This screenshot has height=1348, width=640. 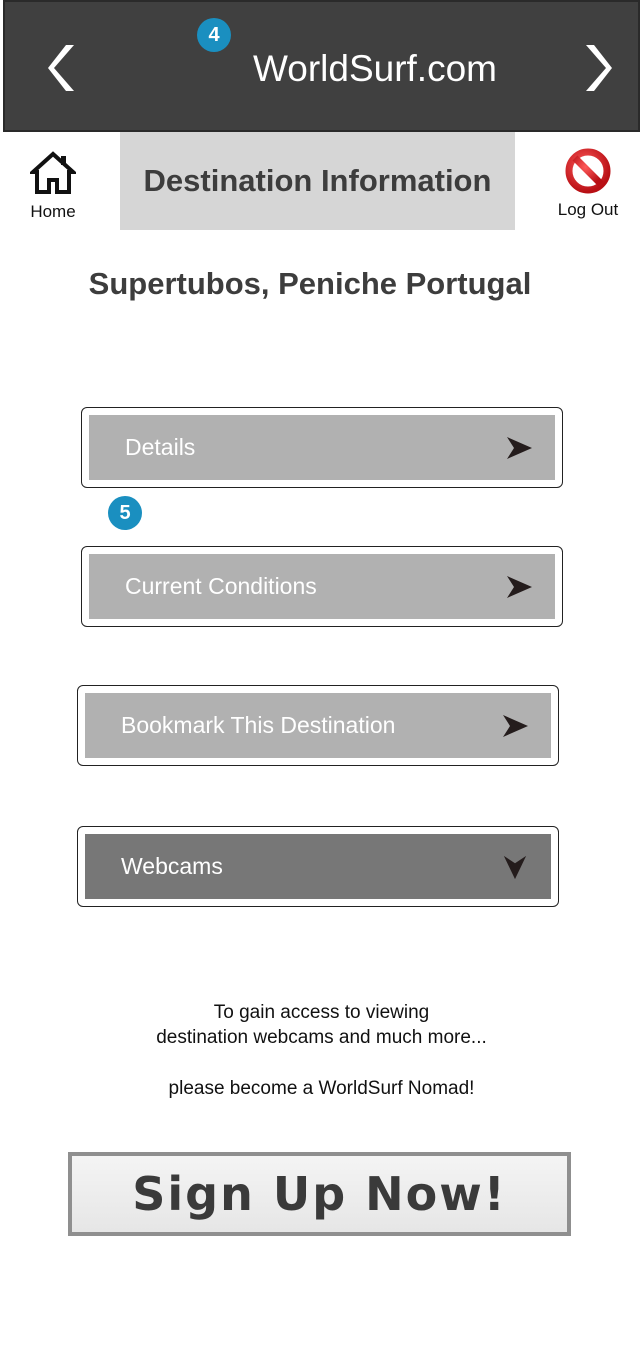 I want to click on details-label: Details, so click(x=160, y=447).